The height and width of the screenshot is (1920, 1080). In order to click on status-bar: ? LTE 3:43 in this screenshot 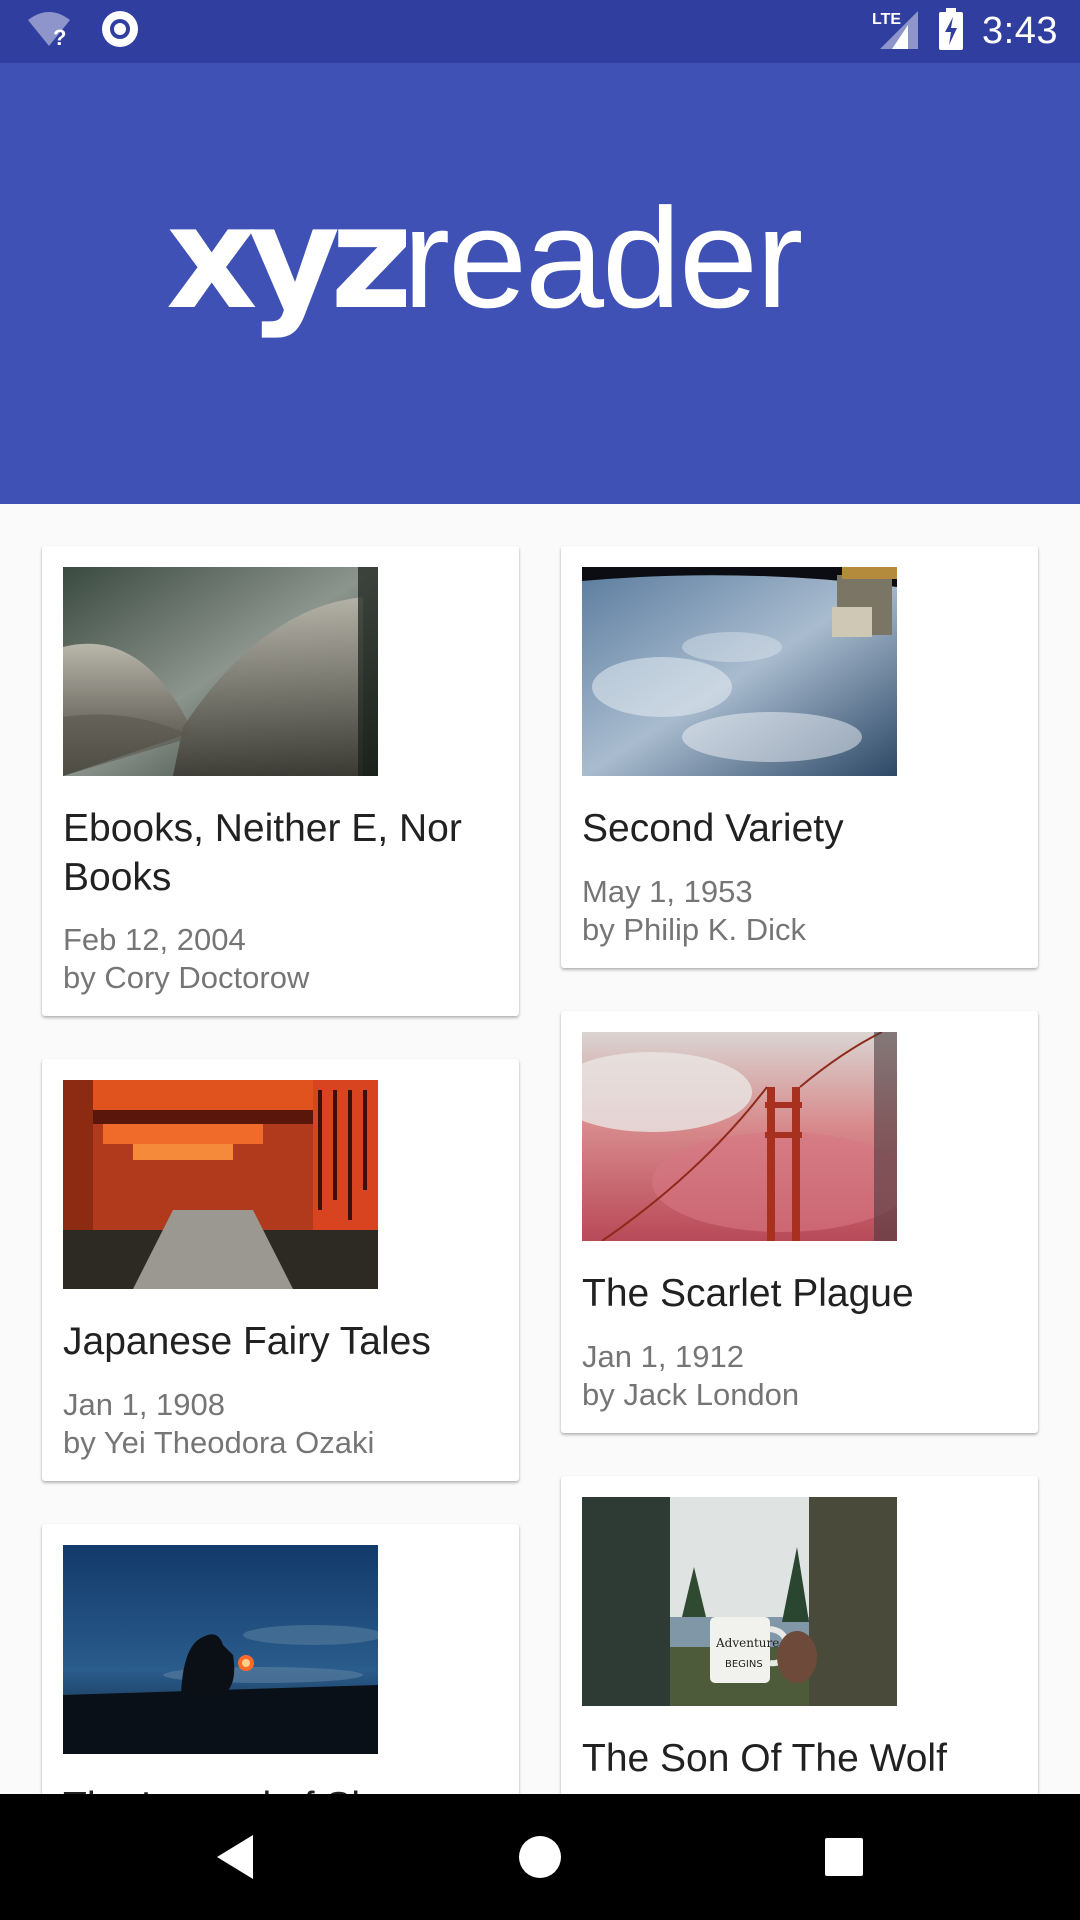, I will do `click(540, 31)`.